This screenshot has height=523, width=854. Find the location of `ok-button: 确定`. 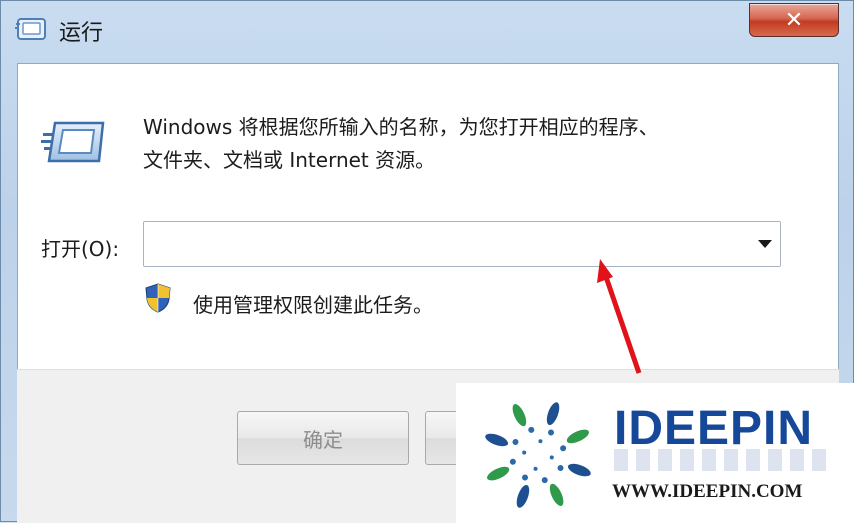

ok-button: 确定 is located at coordinates (323, 438).